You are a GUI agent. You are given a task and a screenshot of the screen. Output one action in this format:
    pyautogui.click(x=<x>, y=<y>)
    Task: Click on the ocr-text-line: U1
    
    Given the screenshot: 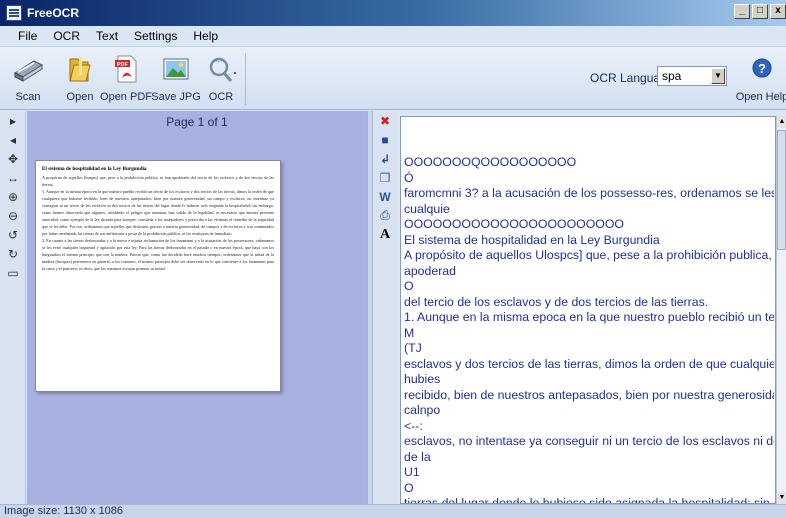 What is the action you would take?
    pyautogui.click(x=412, y=472)
    